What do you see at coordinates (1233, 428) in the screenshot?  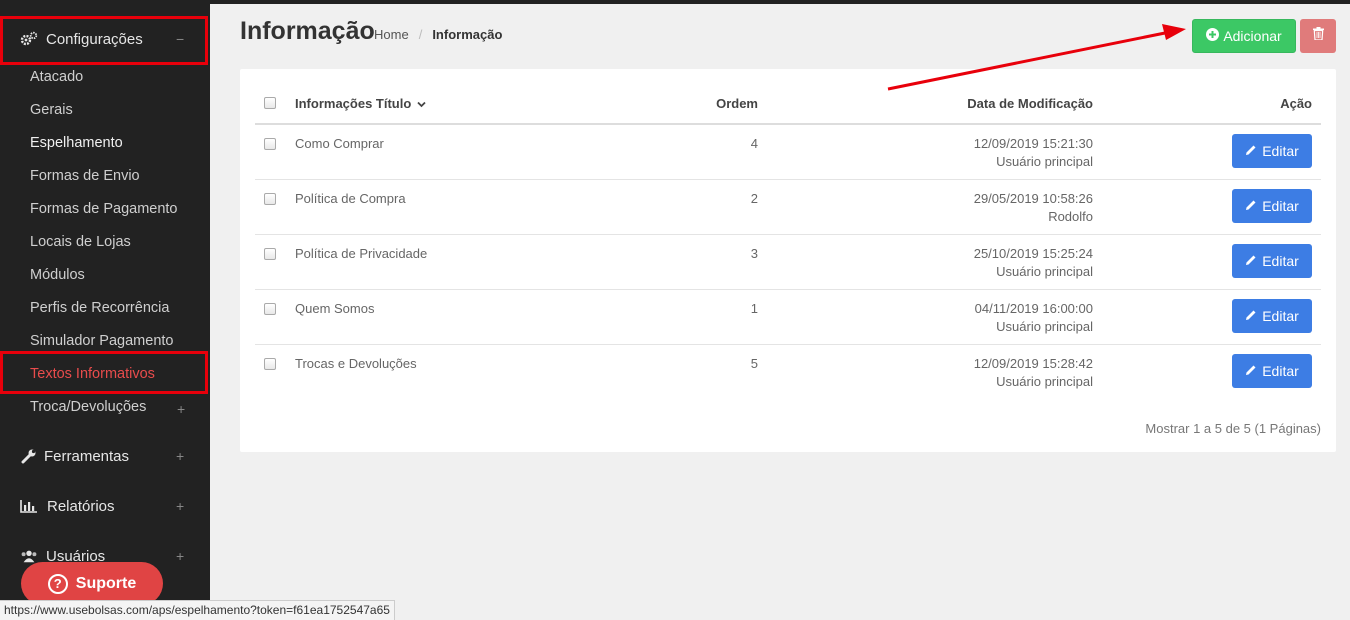 I see `pagination-info: Mostrar 1 a 5 de 5 (1 Páginas)` at bounding box center [1233, 428].